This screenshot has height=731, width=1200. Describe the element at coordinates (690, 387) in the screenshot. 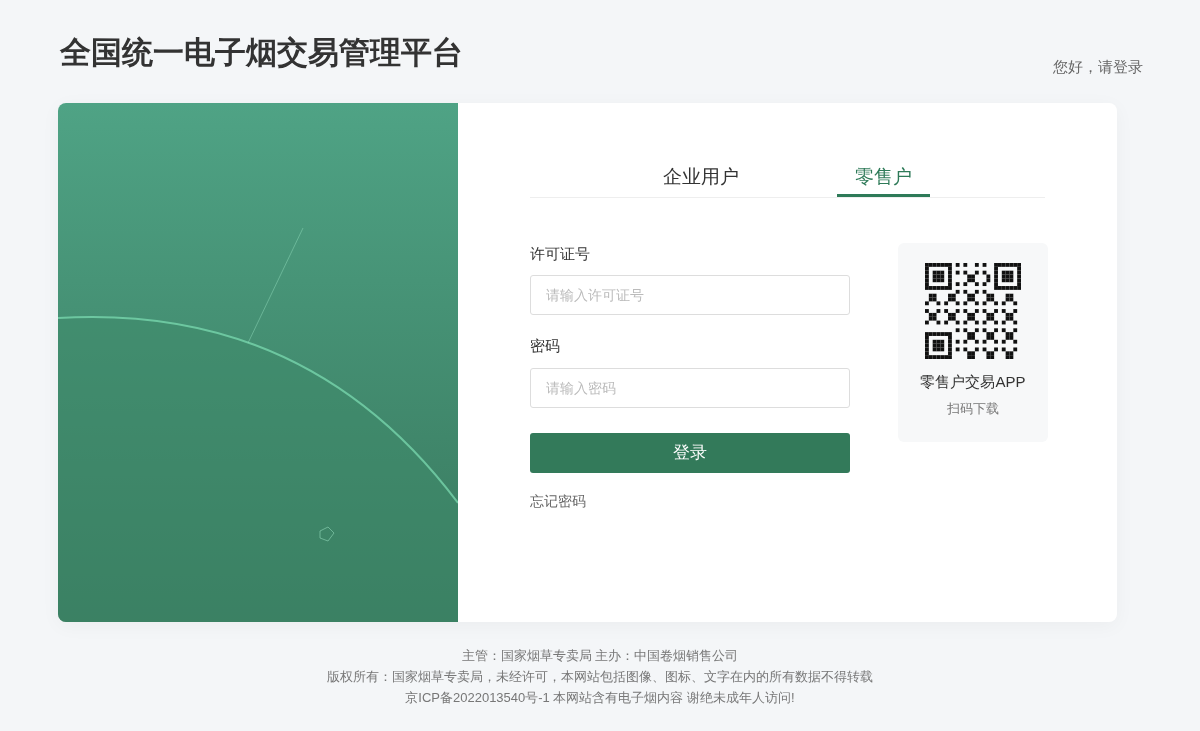

I see `input-field: 请输入密码` at that location.